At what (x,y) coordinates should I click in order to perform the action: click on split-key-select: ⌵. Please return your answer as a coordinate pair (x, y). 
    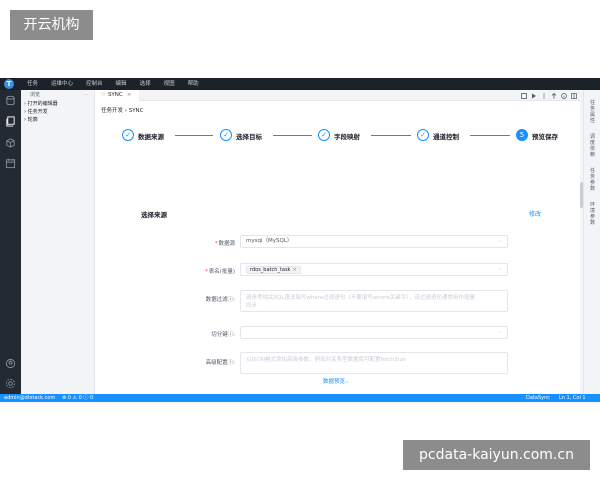
    Looking at the image, I should click on (374, 332).